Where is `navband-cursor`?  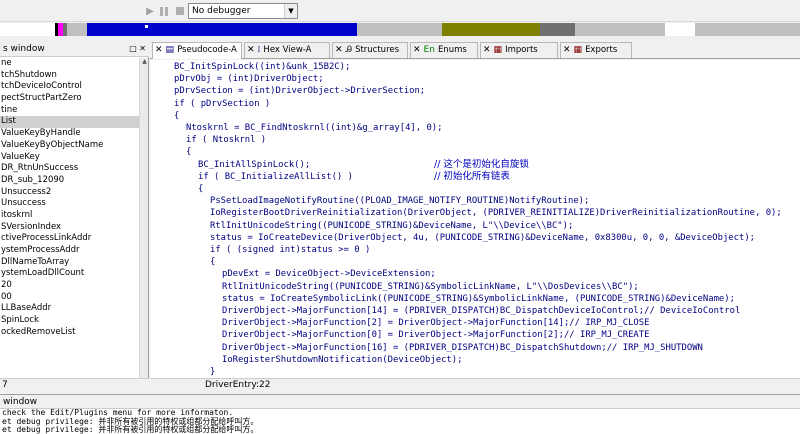
navband-cursor is located at coordinates (146, 26).